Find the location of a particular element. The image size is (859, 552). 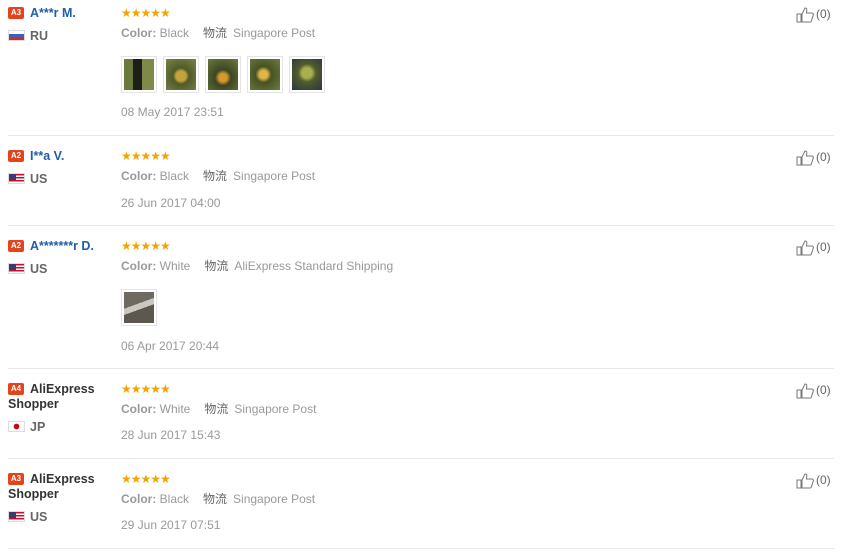

japan-flag-icon is located at coordinates (16, 427).